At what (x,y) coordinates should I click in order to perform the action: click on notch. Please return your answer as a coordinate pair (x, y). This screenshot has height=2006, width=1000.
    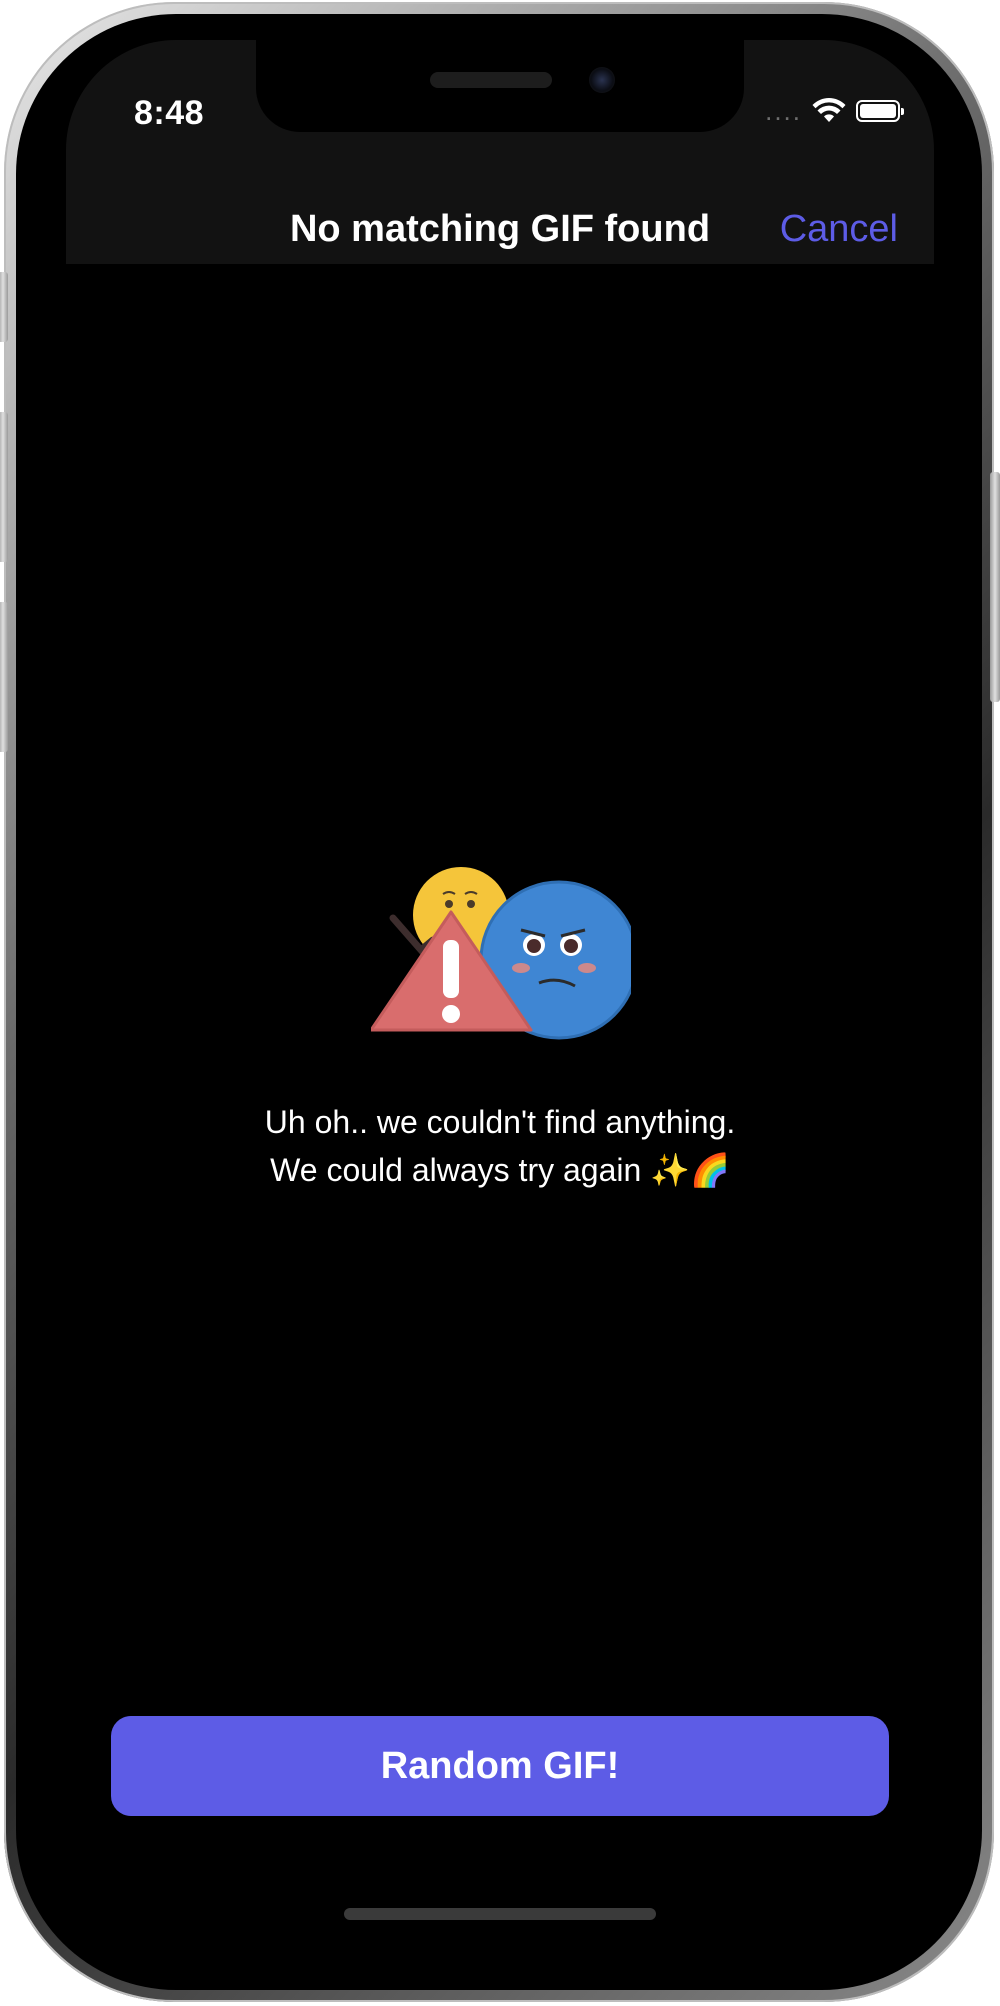
    Looking at the image, I should click on (500, 86).